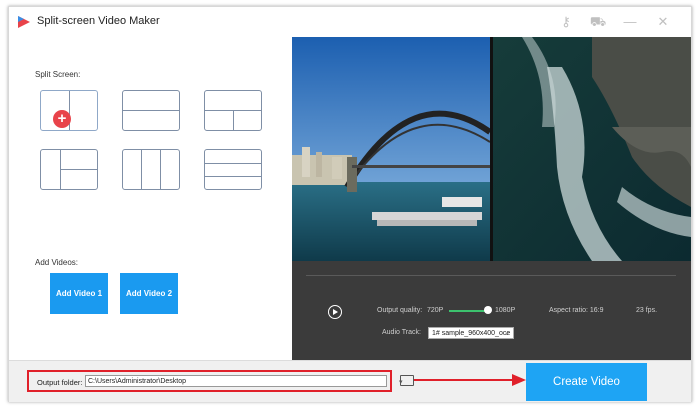  I want to click on audio-track-select: 1# sample_960x400_oce ⌄, so click(471, 333).